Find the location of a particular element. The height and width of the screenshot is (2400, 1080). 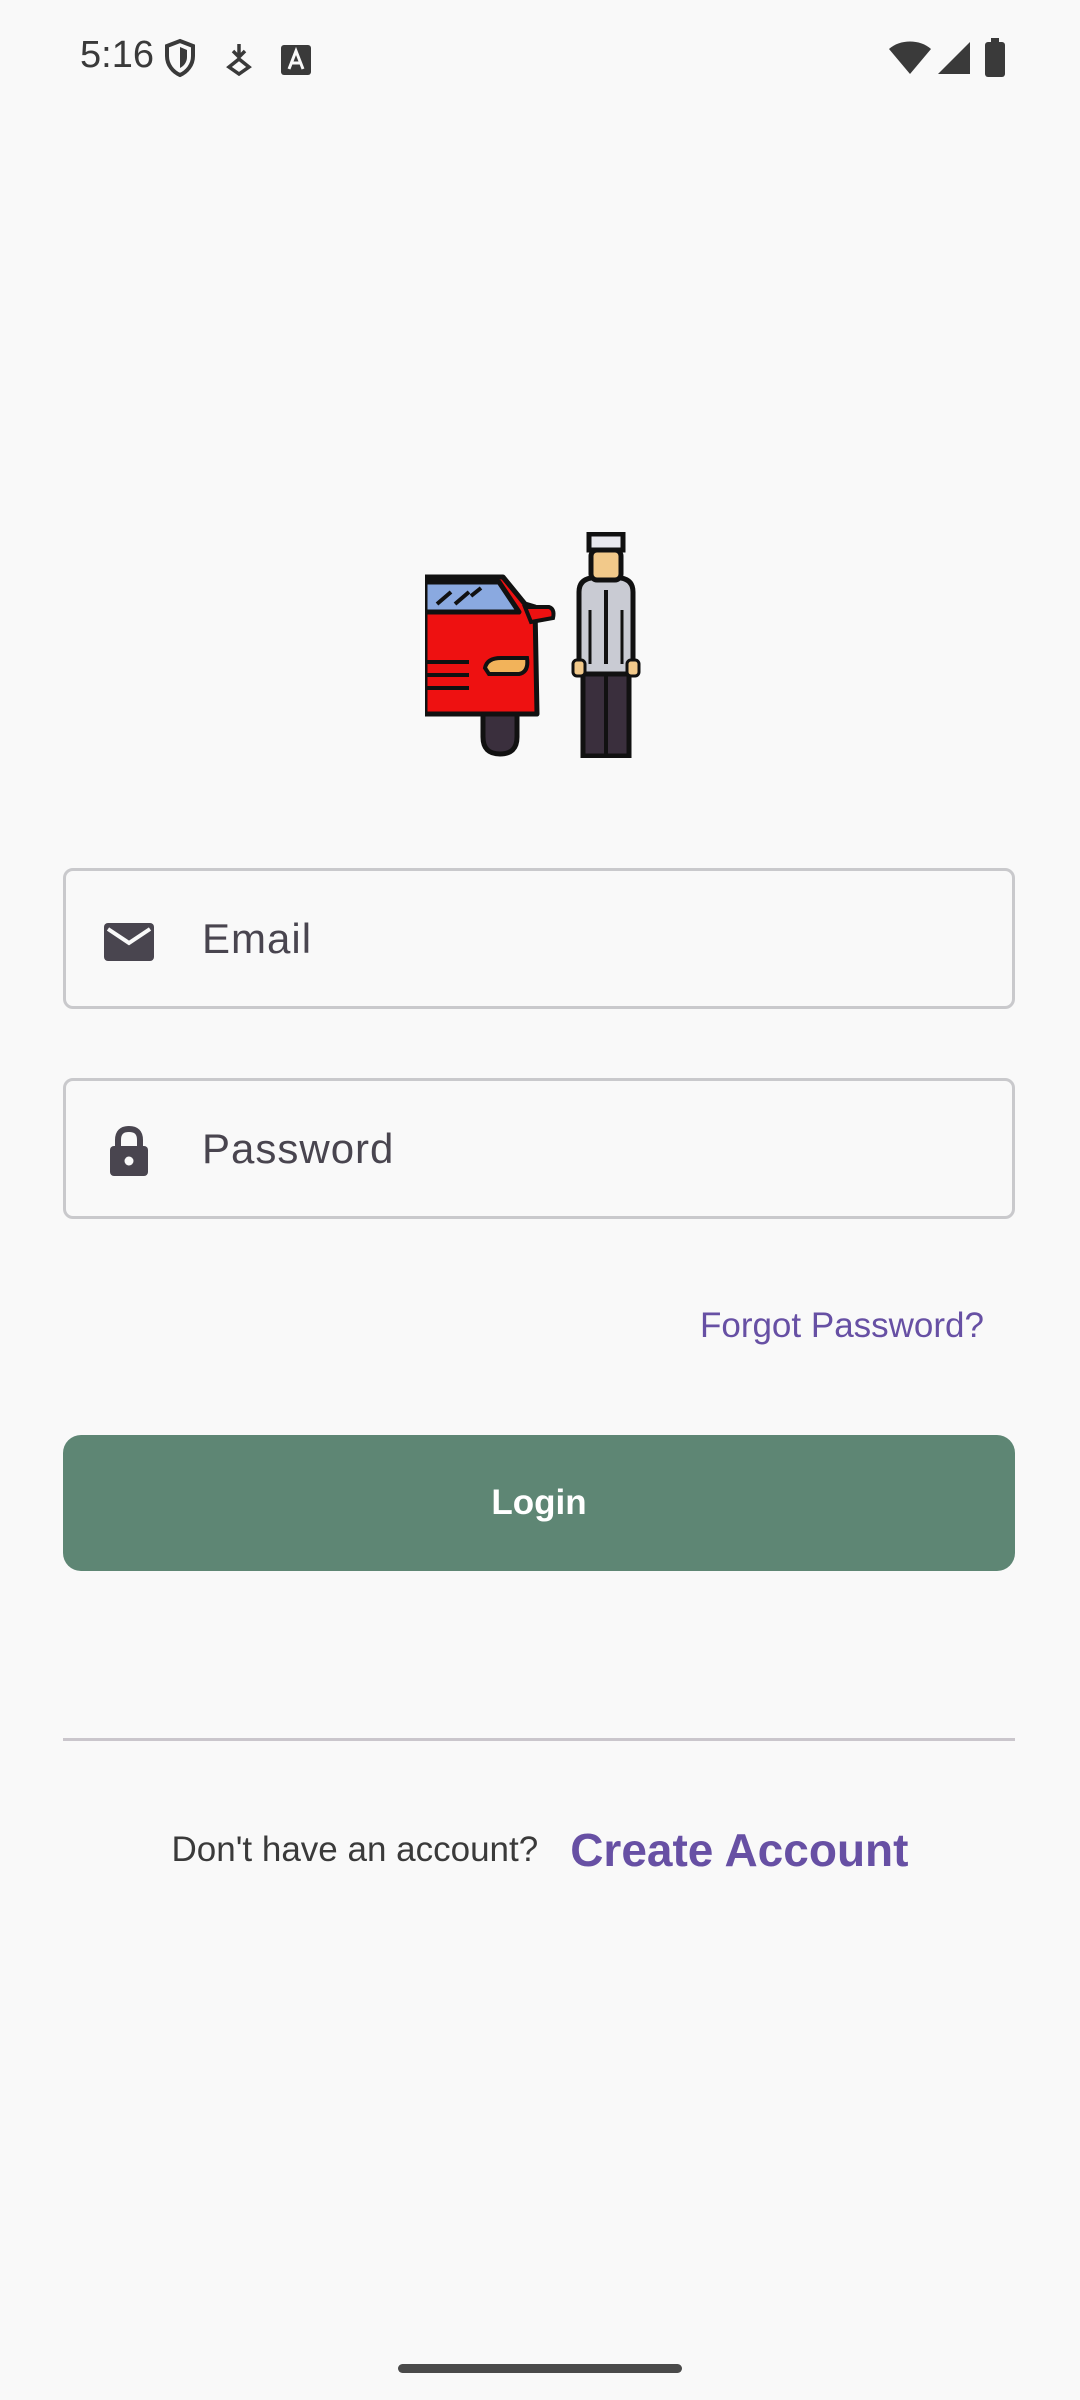

battery-icon is located at coordinates (995, 57).